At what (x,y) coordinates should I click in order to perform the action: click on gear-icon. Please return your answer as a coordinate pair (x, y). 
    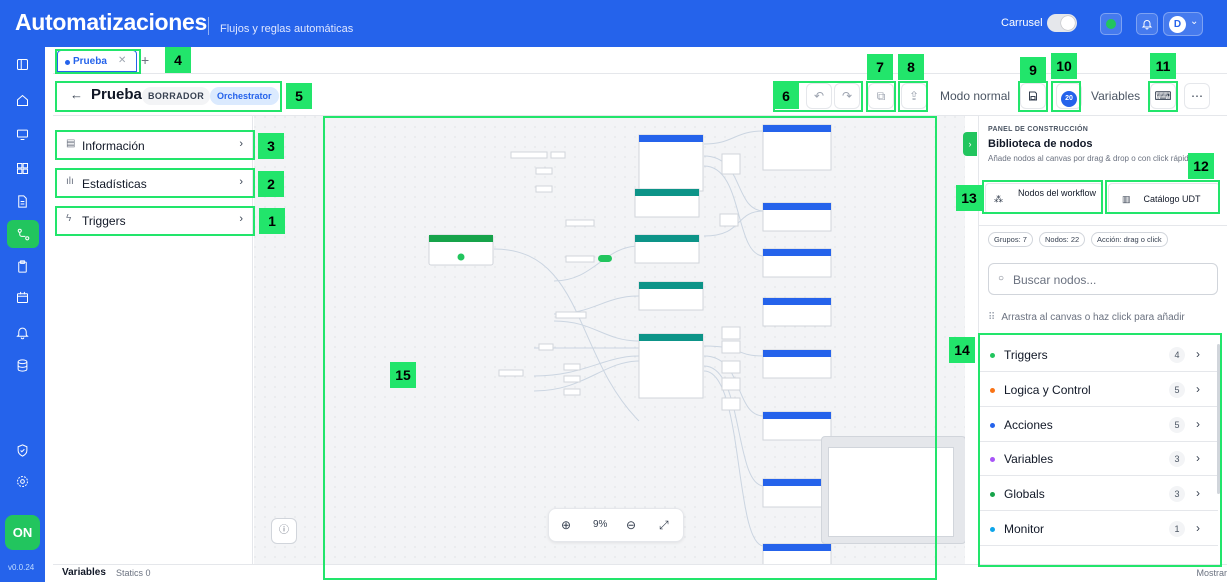
    Looking at the image, I should click on (22, 481).